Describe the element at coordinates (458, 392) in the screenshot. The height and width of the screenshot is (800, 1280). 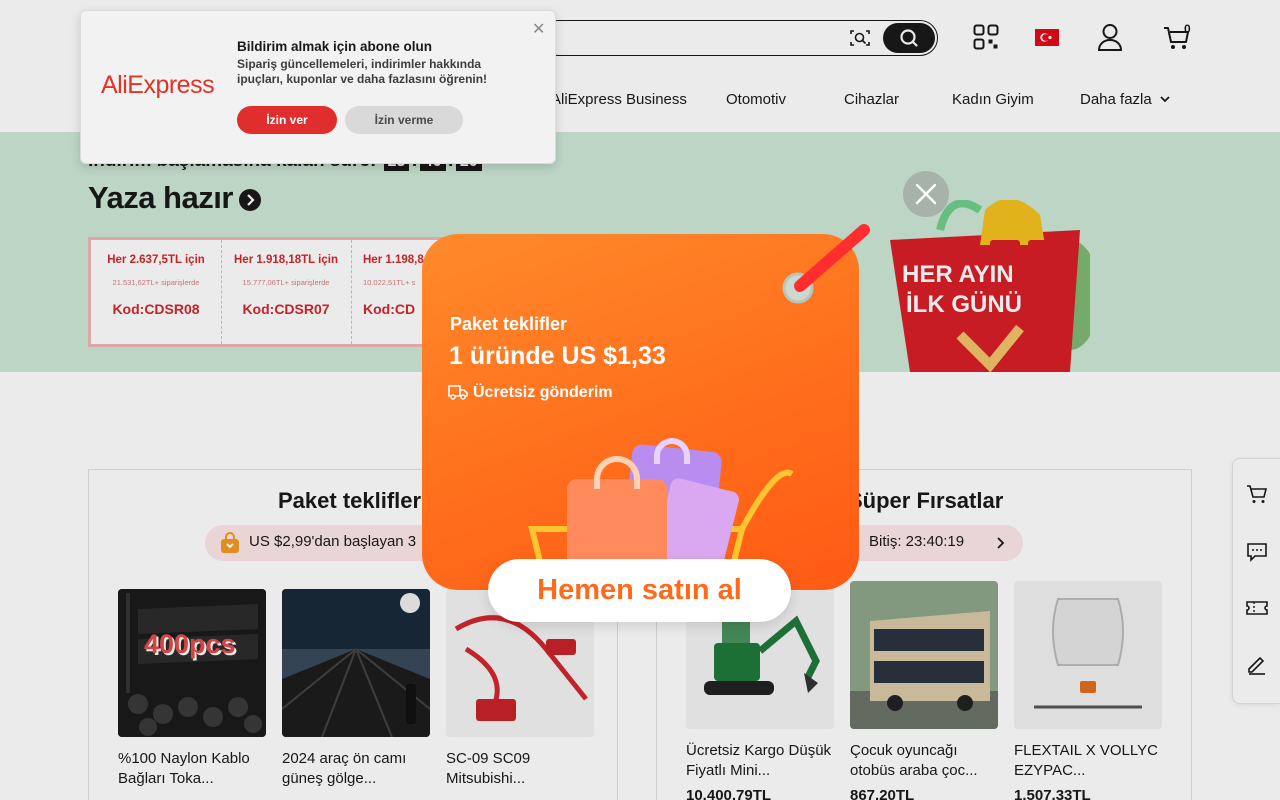
I see `truck-icon` at that location.